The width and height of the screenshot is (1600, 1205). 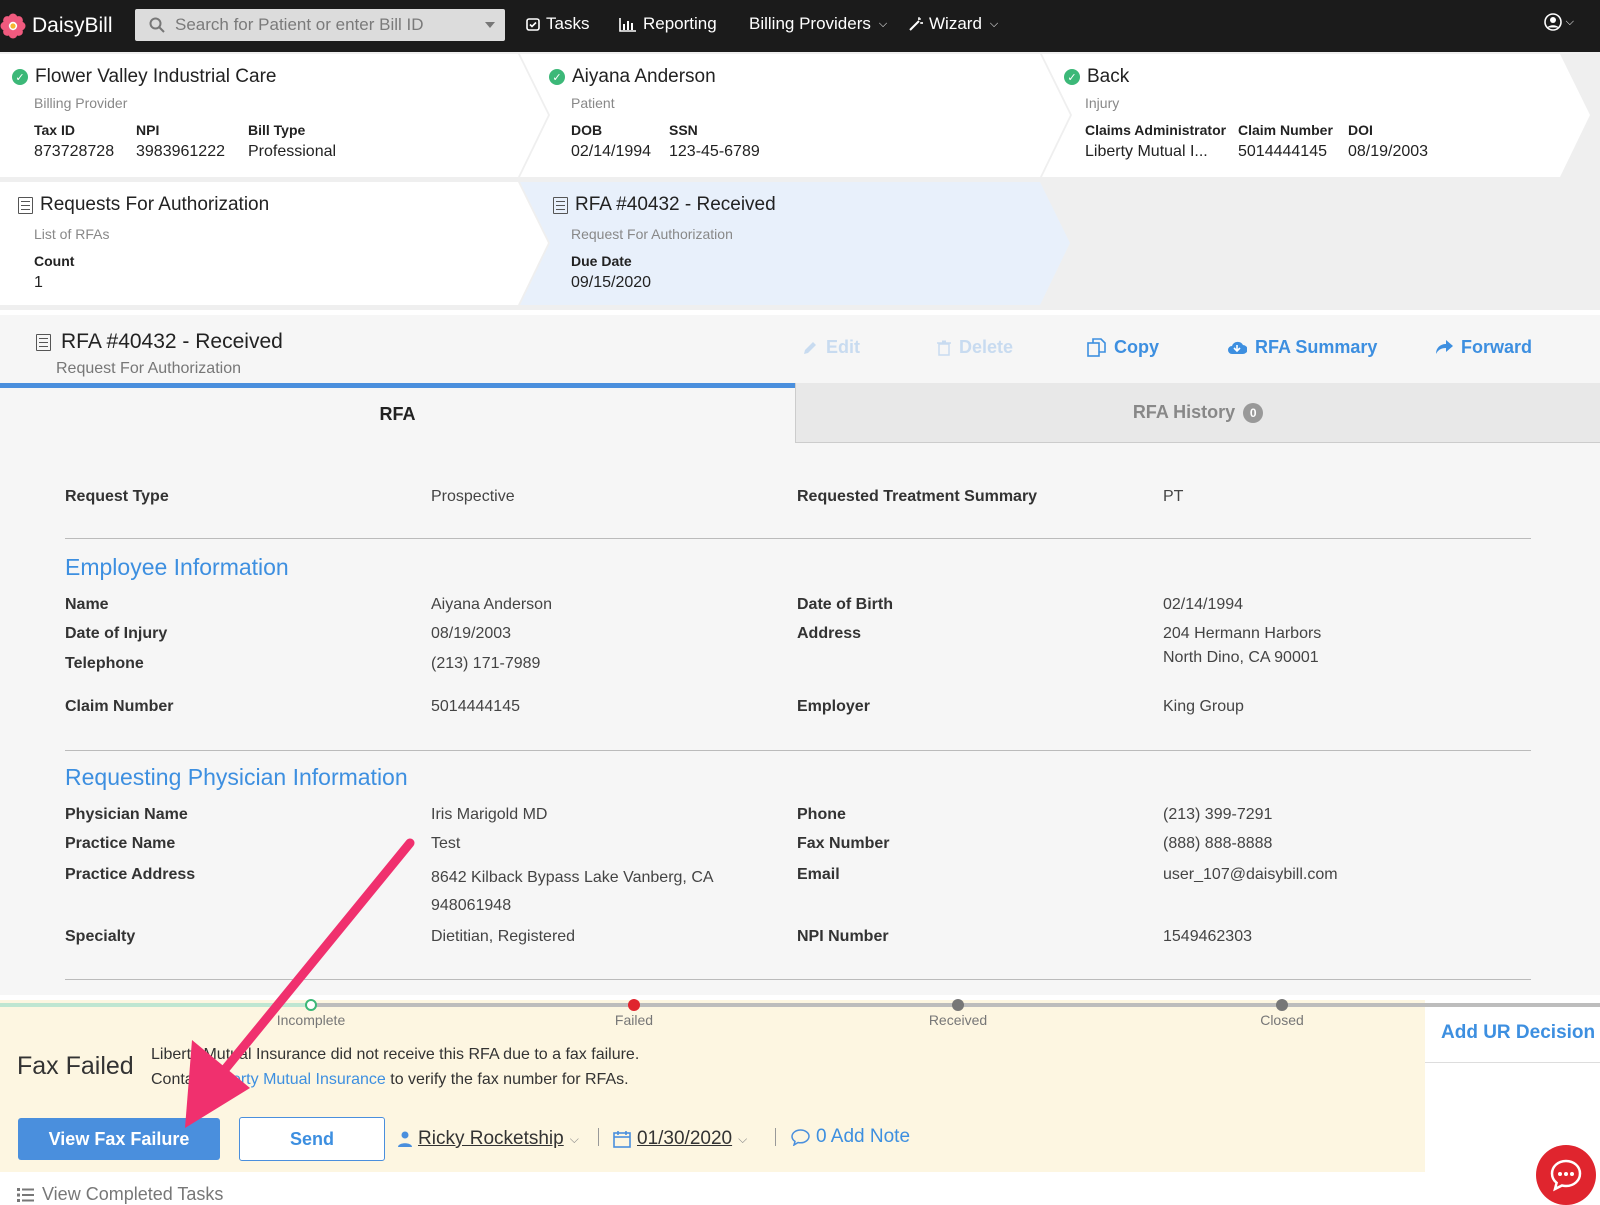 What do you see at coordinates (1282, 151) in the screenshot?
I see `claim-number-value: 5014444145` at bounding box center [1282, 151].